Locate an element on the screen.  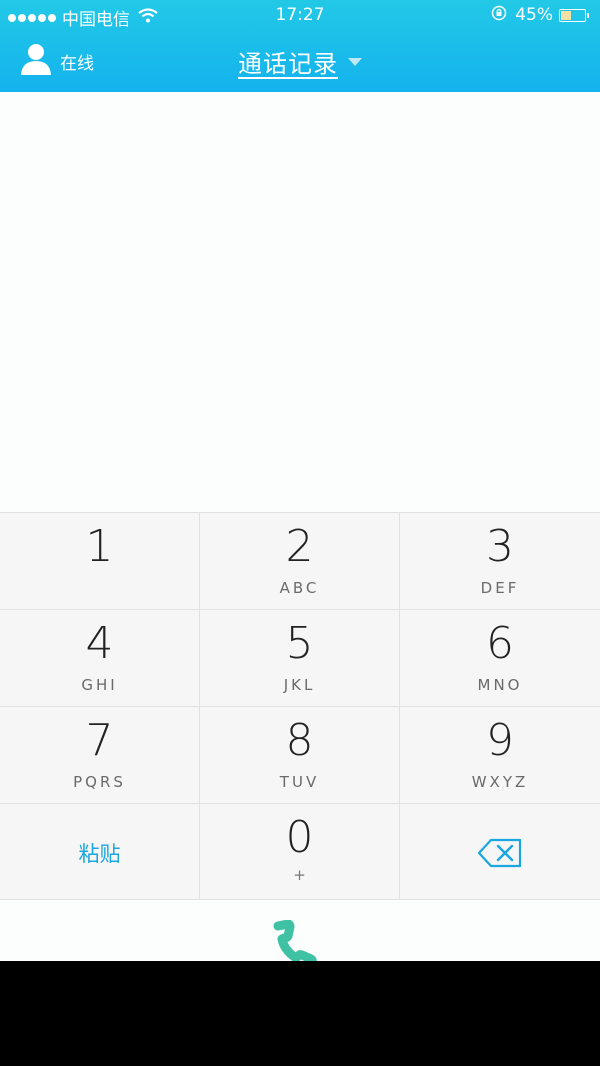
backspace-icon is located at coordinates (499, 852).